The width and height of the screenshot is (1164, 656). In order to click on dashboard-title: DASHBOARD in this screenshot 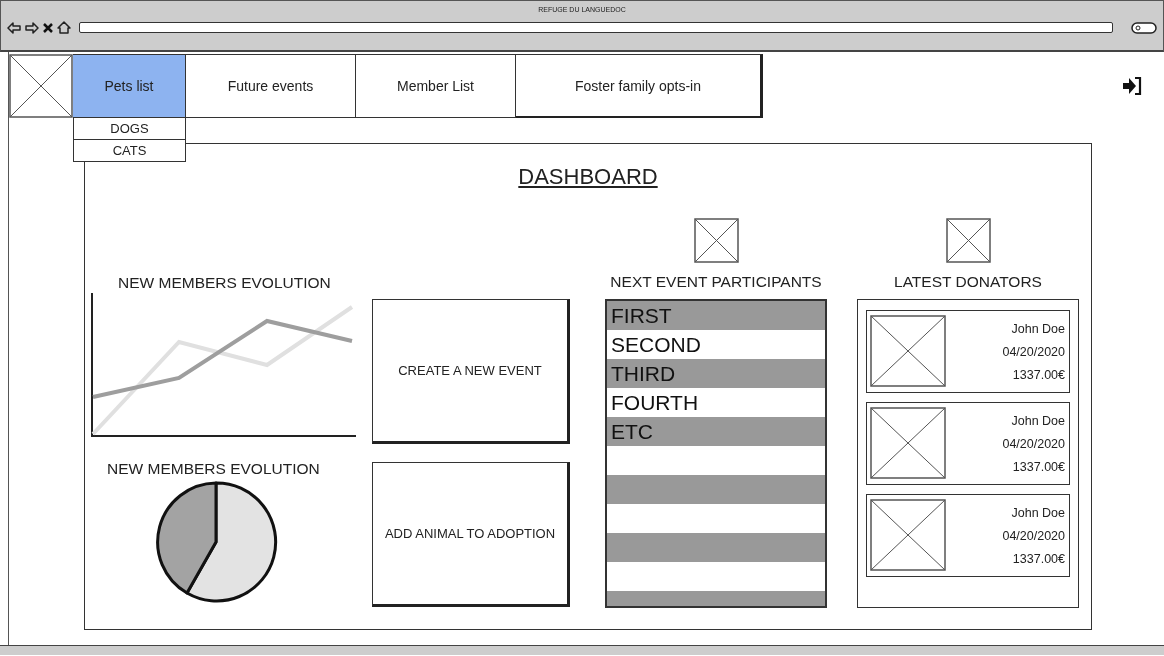, I will do `click(588, 177)`.